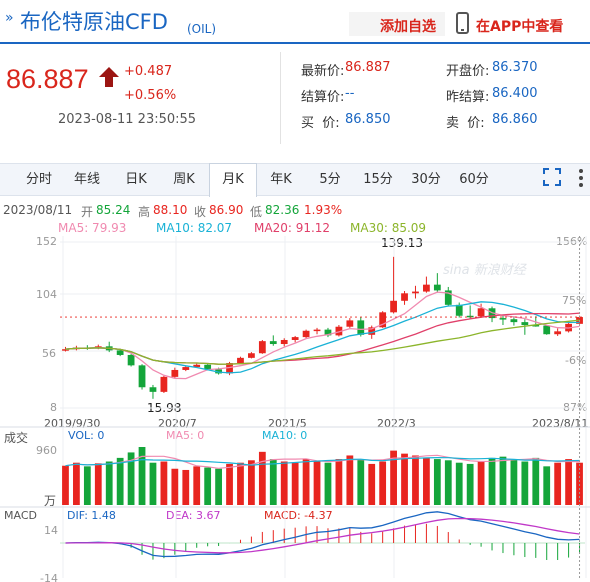 The width and height of the screenshot is (590, 582). I want to click on macd-lines, so click(322, 534).